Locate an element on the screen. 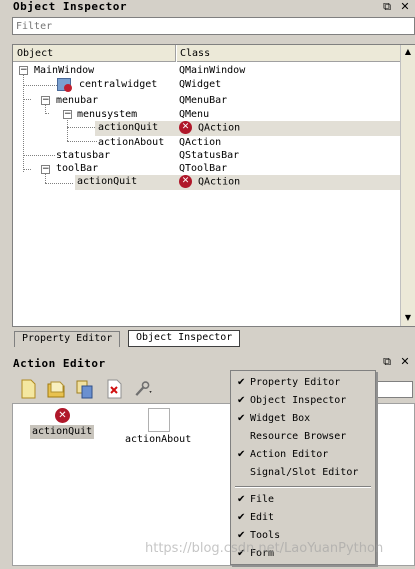 The width and height of the screenshot is (415, 569). tab-object-inspector: Object Inspector is located at coordinates (184, 338).